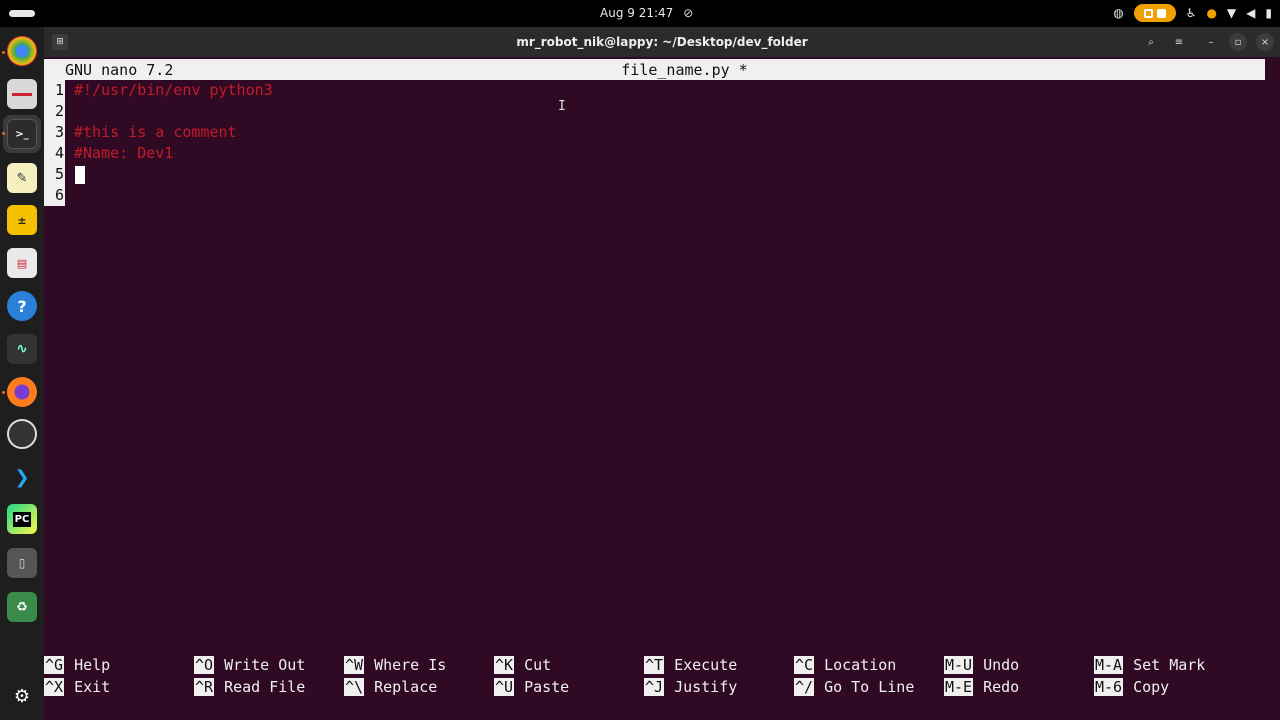  Describe the element at coordinates (1001, 687) in the screenshot. I see `shortcut-label: Redo` at that location.